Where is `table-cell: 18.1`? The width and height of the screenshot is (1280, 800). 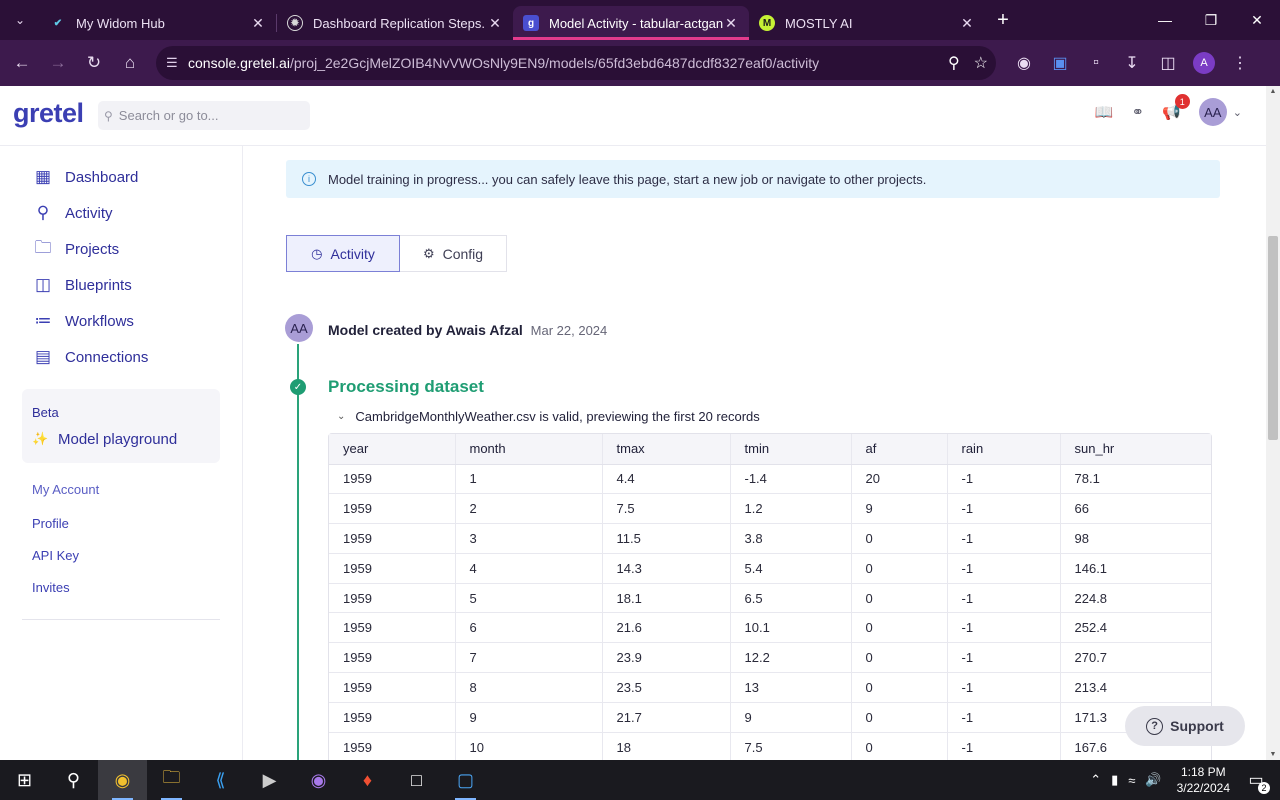
table-cell: 18.1 is located at coordinates (666, 598).